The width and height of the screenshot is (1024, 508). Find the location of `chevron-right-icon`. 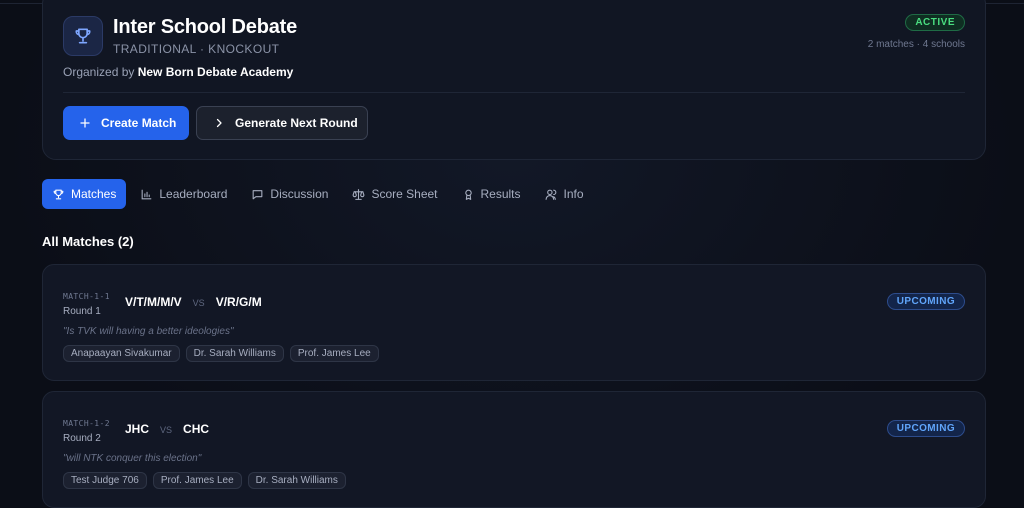

chevron-right-icon is located at coordinates (219, 123).